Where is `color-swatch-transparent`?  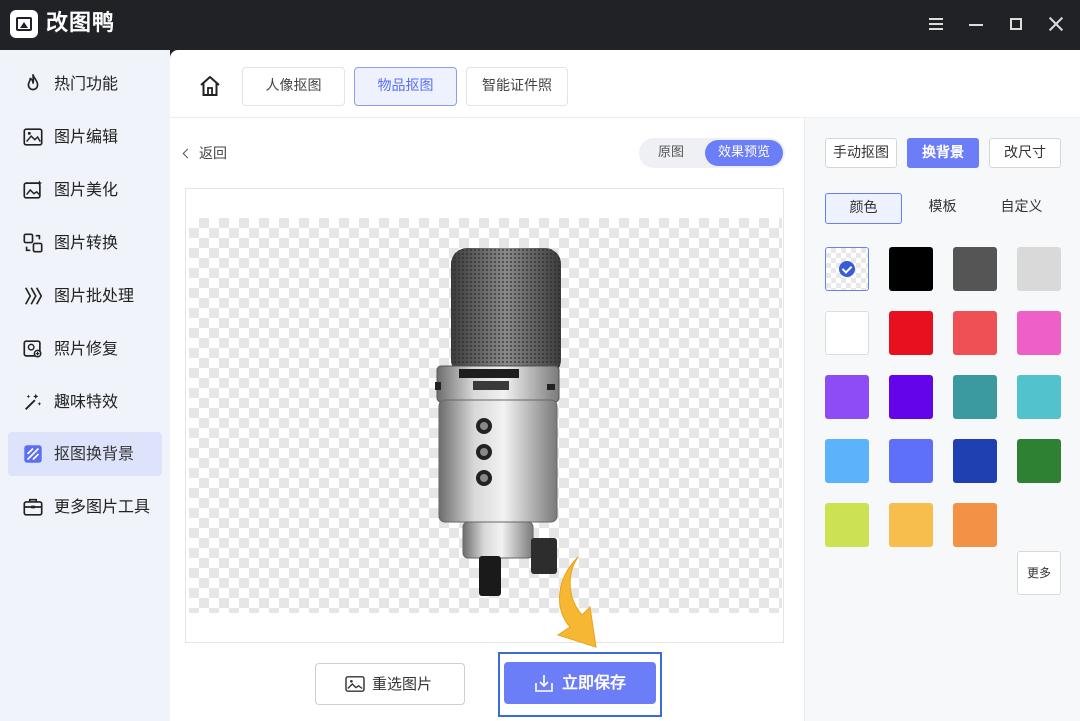 color-swatch-transparent is located at coordinates (847, 269).